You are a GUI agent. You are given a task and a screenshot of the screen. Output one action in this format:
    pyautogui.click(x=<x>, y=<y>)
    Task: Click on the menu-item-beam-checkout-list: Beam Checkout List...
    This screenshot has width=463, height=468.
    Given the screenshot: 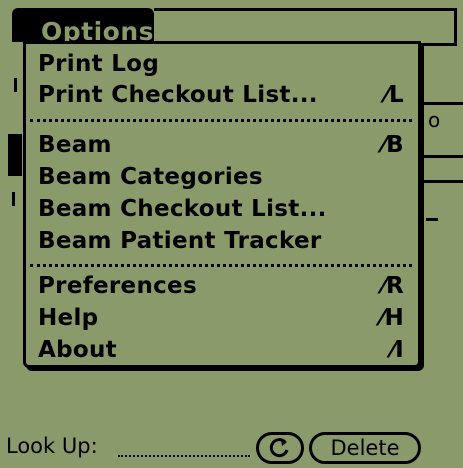 What is the action you would take?
    pyautogui.click(x=221, y=209)
    